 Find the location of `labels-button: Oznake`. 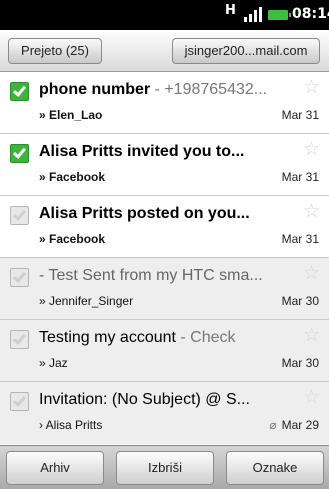

labels-button: Oznake is located at coordinates (275, 468).